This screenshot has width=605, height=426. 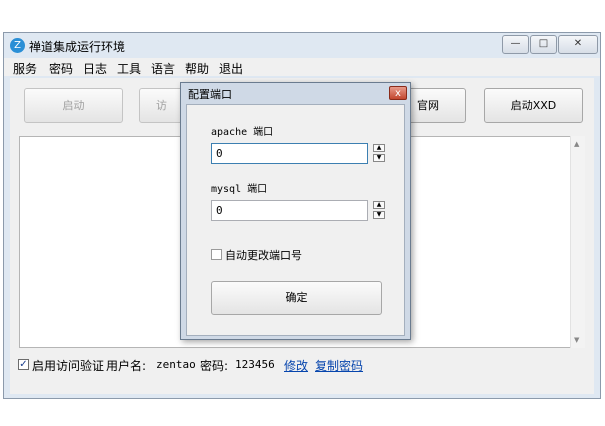 What do you see at coordinates (73, 105) in the screenshot?
I see `start-button: 启动` at bounding box center [73, 105].